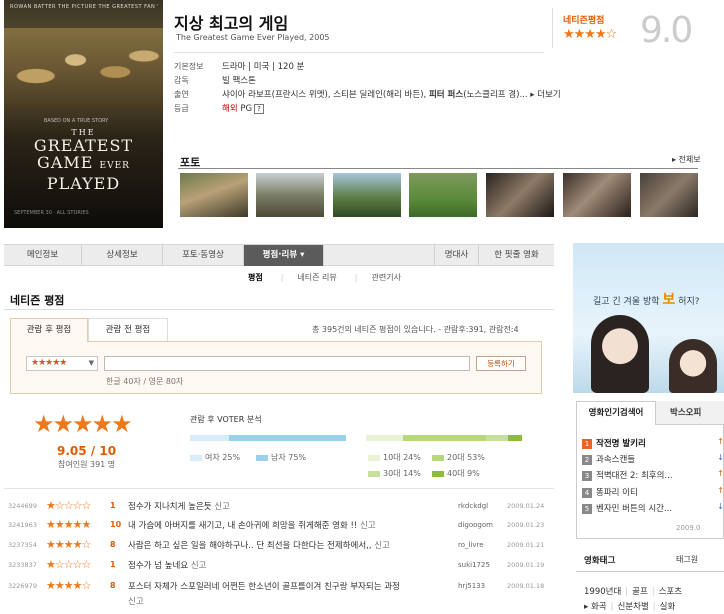  I want to click on age-bar-thirties, so click(497, 438).